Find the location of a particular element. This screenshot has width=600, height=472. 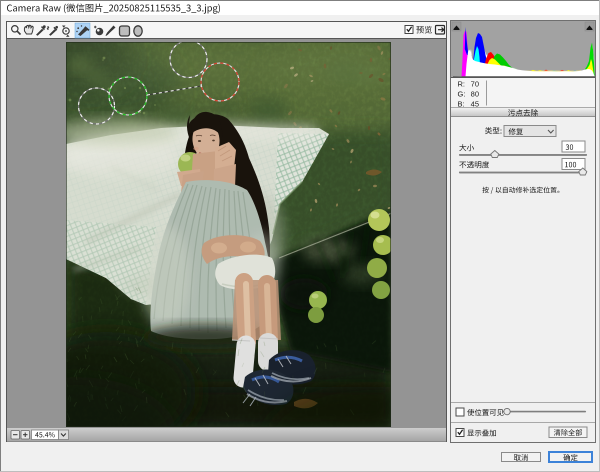

svg-text: 70 is located at coordinates (475, 84).